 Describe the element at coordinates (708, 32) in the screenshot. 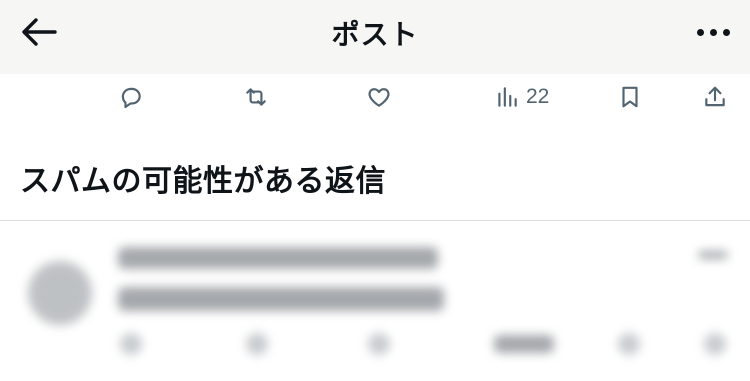

I see `more-button` at that location.